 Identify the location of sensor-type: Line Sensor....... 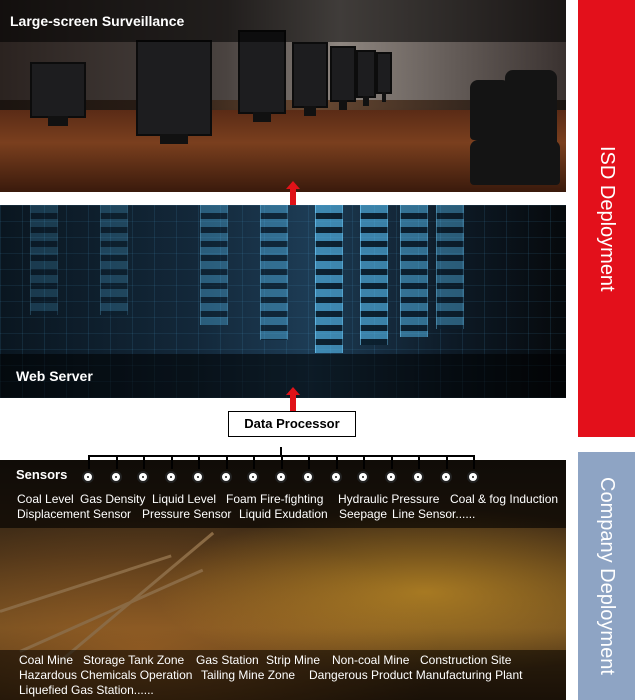
(434, 514).